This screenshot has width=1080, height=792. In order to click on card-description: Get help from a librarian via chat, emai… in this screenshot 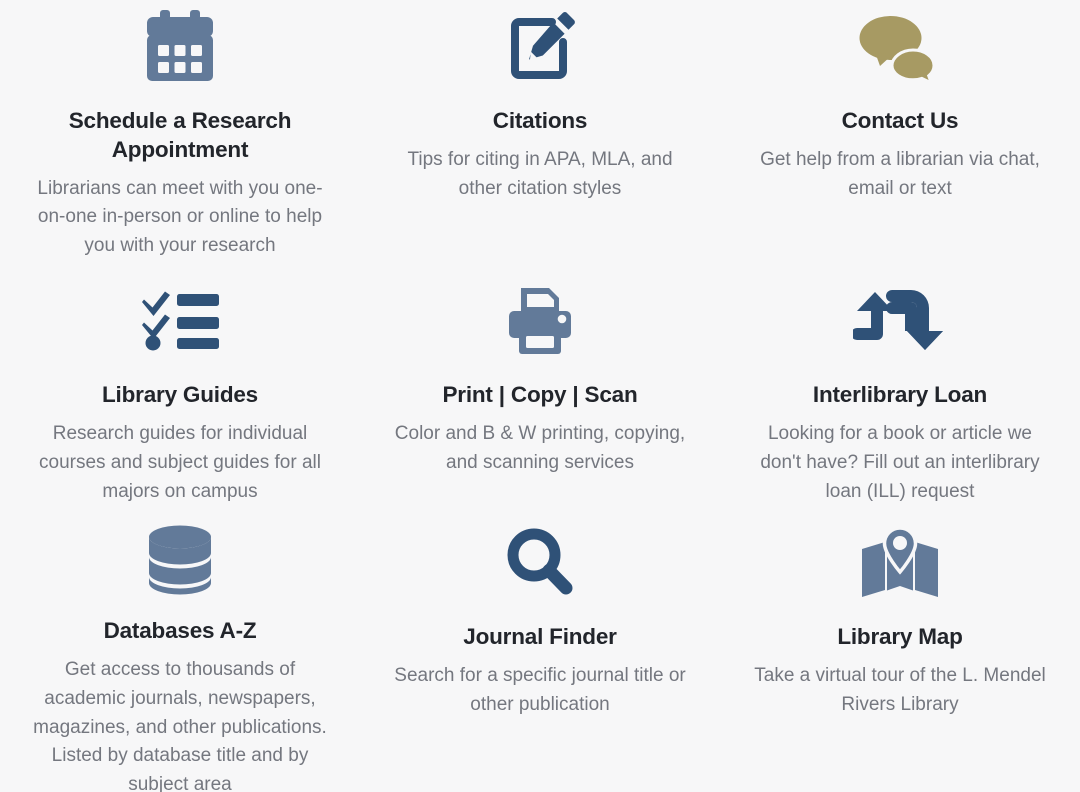, I will do `click(900, 173)`.